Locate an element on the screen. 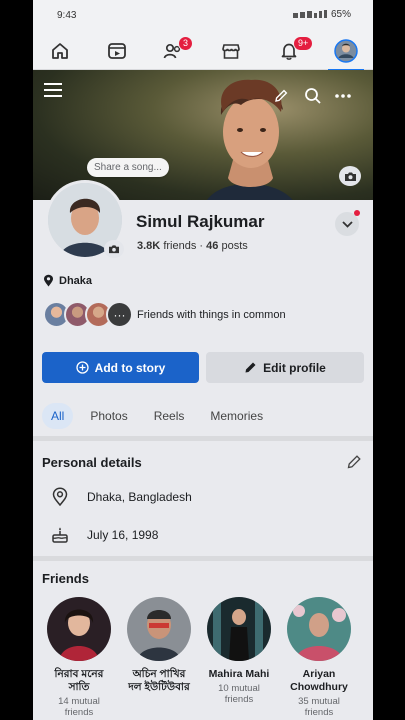 The width and height of the screenshot is (405, 720). avatar-camera-button is located at coordinates (114, 249).